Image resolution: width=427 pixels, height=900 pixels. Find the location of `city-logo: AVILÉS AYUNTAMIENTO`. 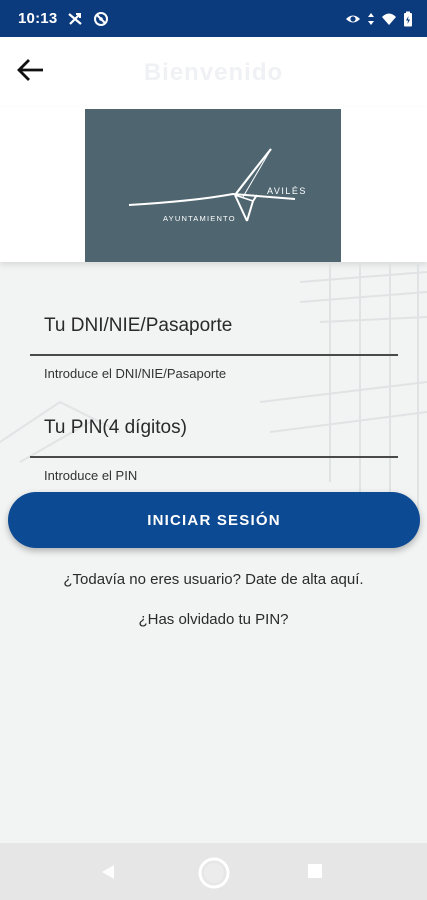

city-logo: AVILÉS AYUNTAMIENTO is located at coordinates (213, 185).